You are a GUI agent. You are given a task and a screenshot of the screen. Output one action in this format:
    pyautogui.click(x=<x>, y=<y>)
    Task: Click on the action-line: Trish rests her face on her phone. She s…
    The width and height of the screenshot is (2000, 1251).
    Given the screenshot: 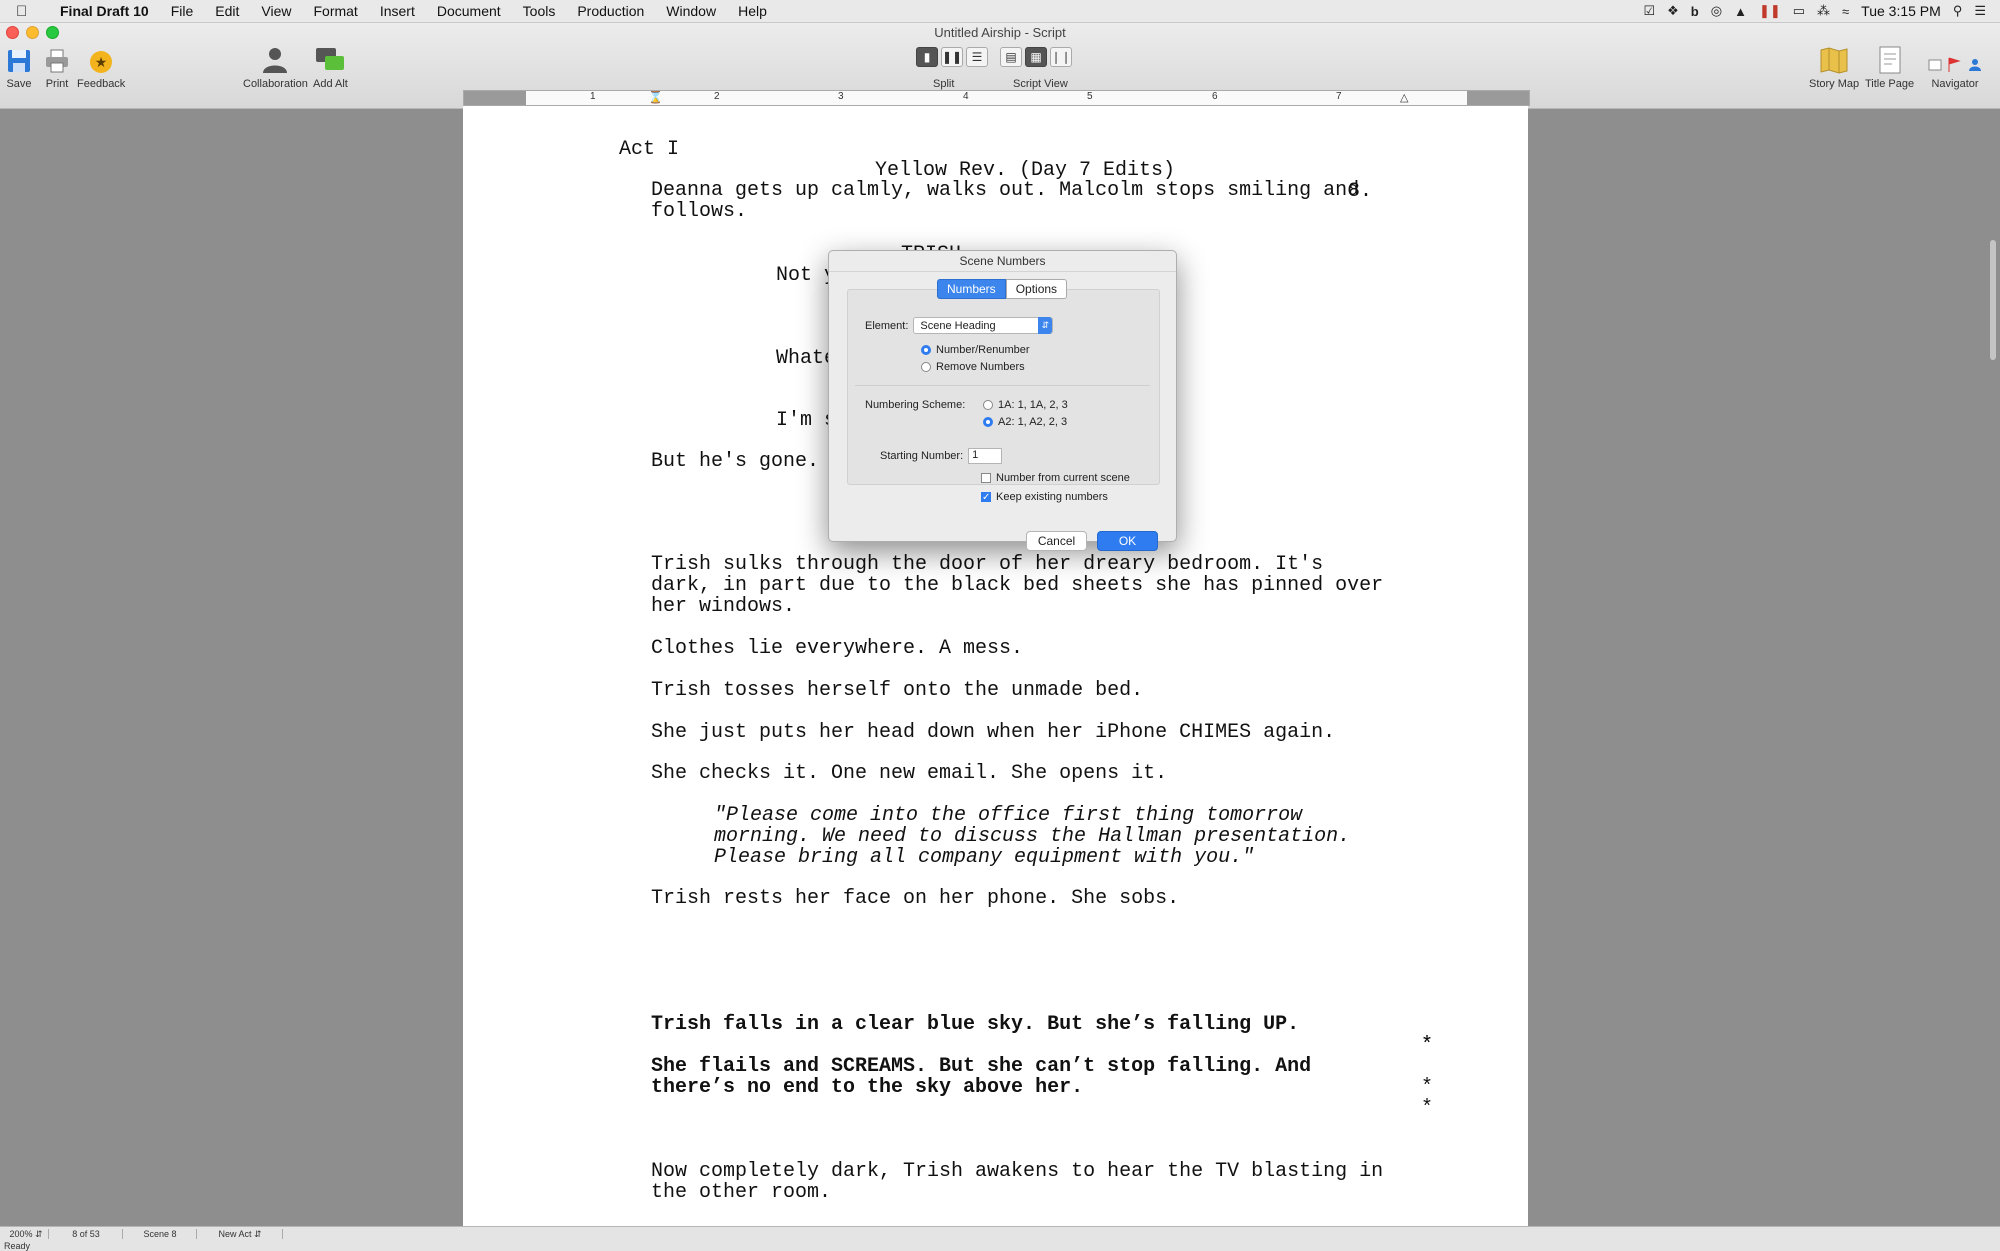 What is the action you would take?
    pyautogui.click(x=915, y=898)
    